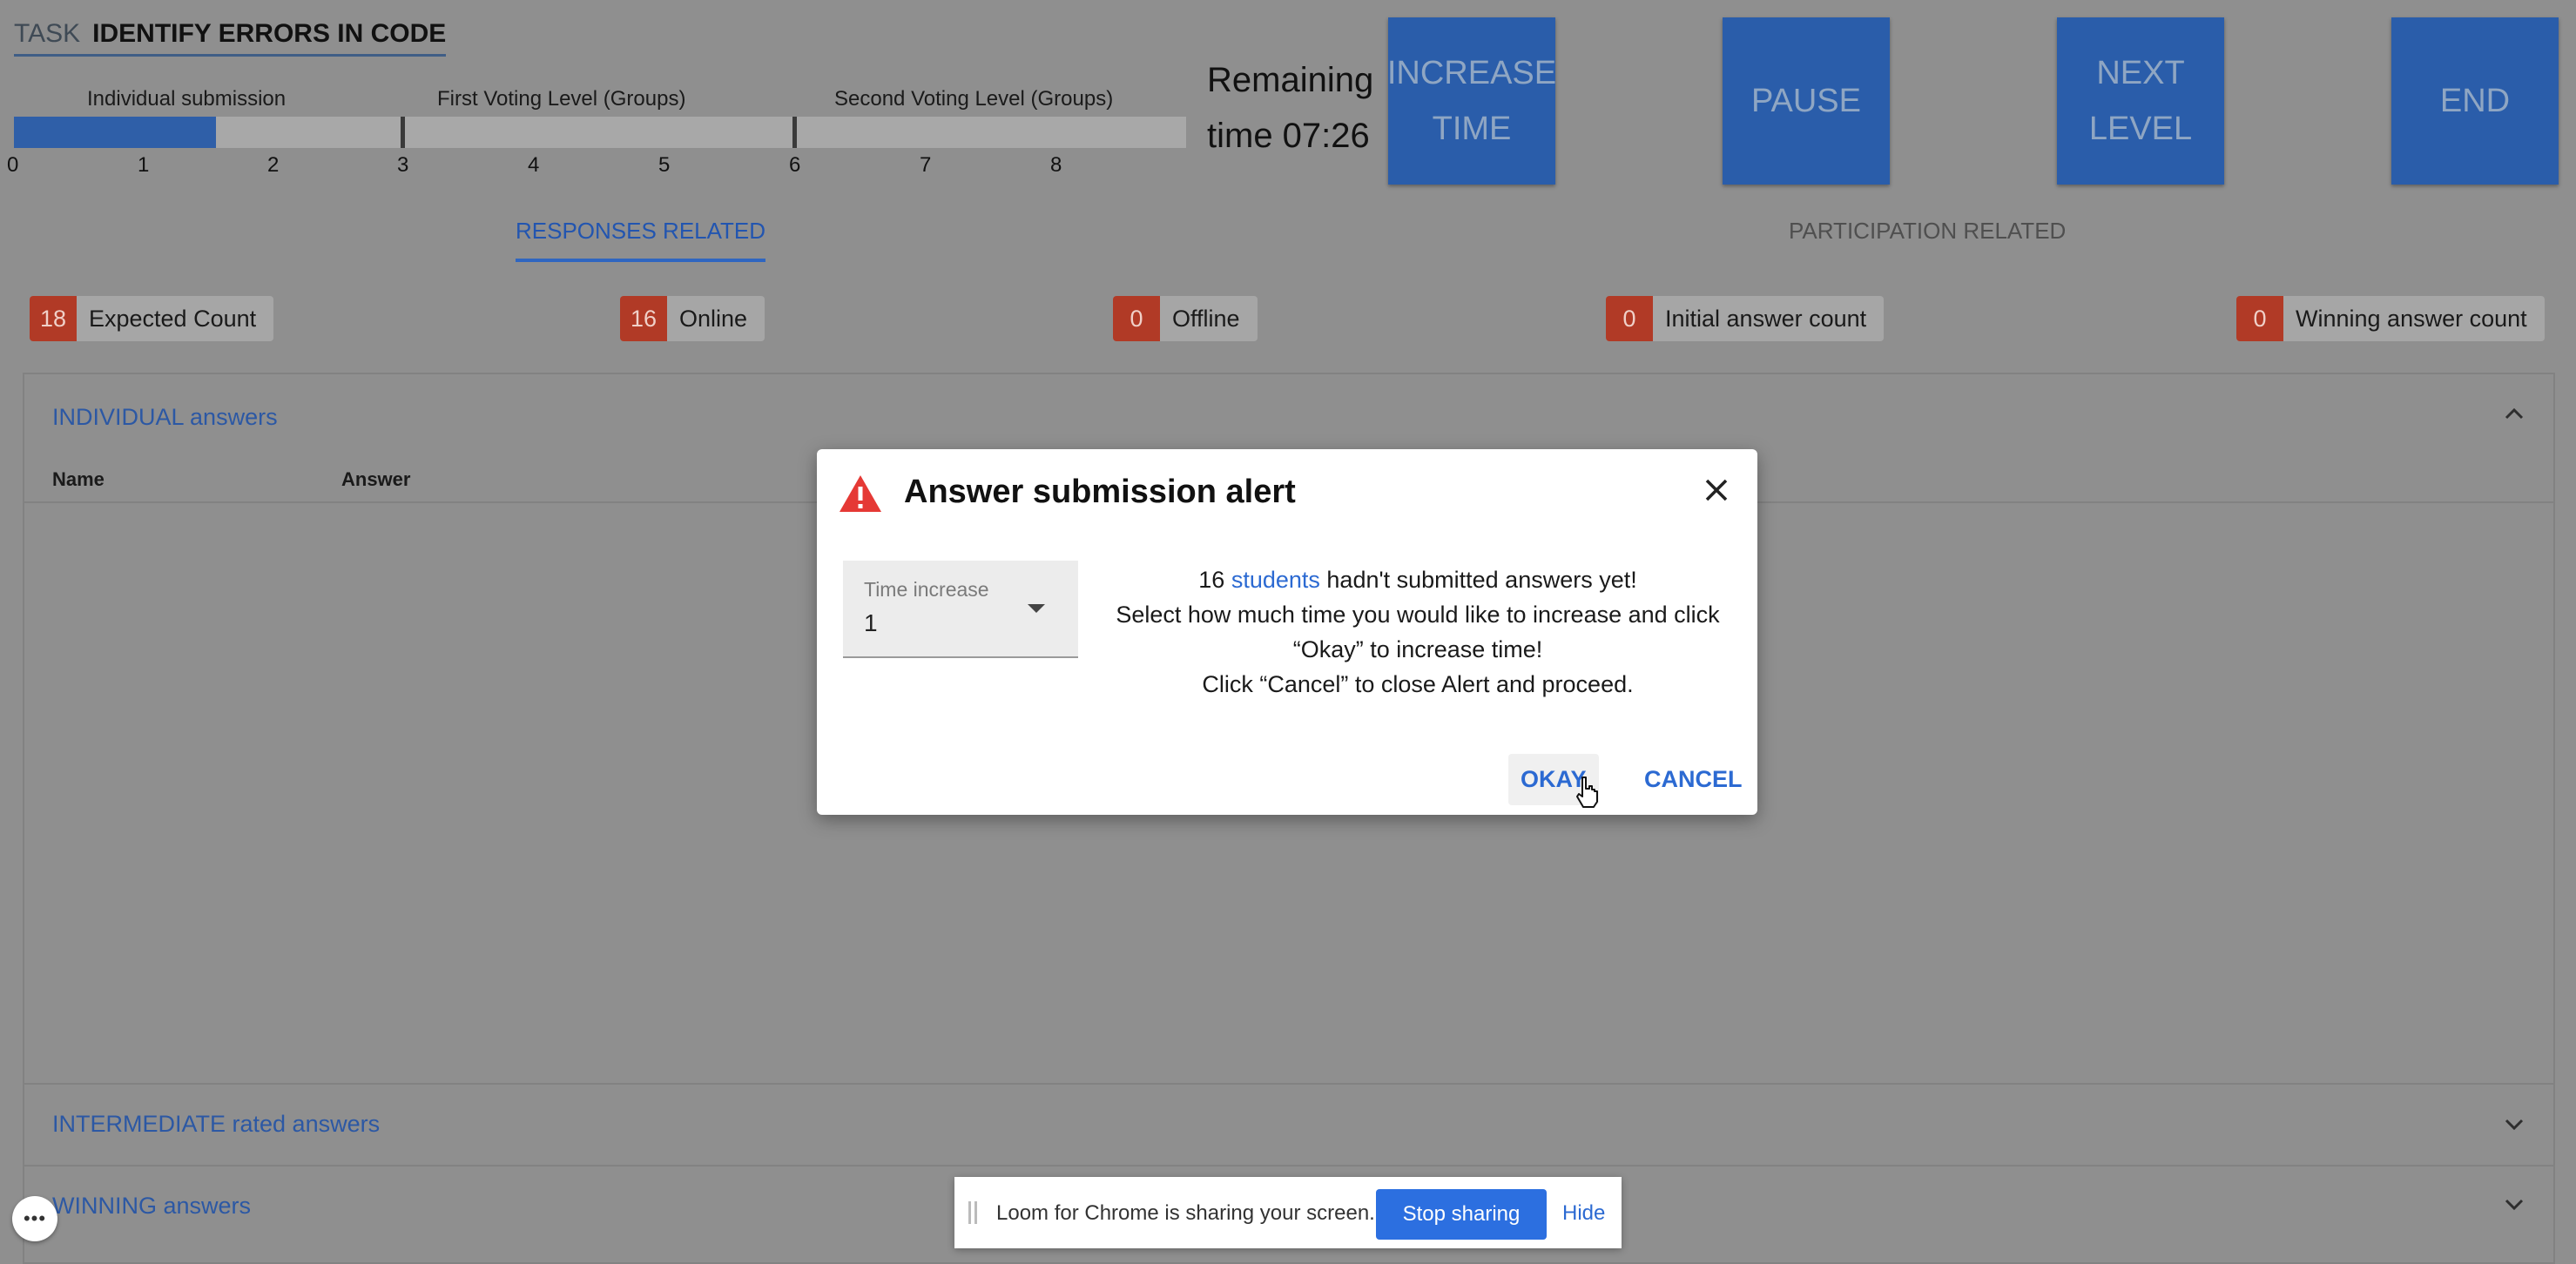 The width and height of the screenshot is (2576, 1264). What do you see at coordinates (187, 99) in the screenshot?
I see `stage-label-individual: Individual submission` at bounding box center [187, 99].